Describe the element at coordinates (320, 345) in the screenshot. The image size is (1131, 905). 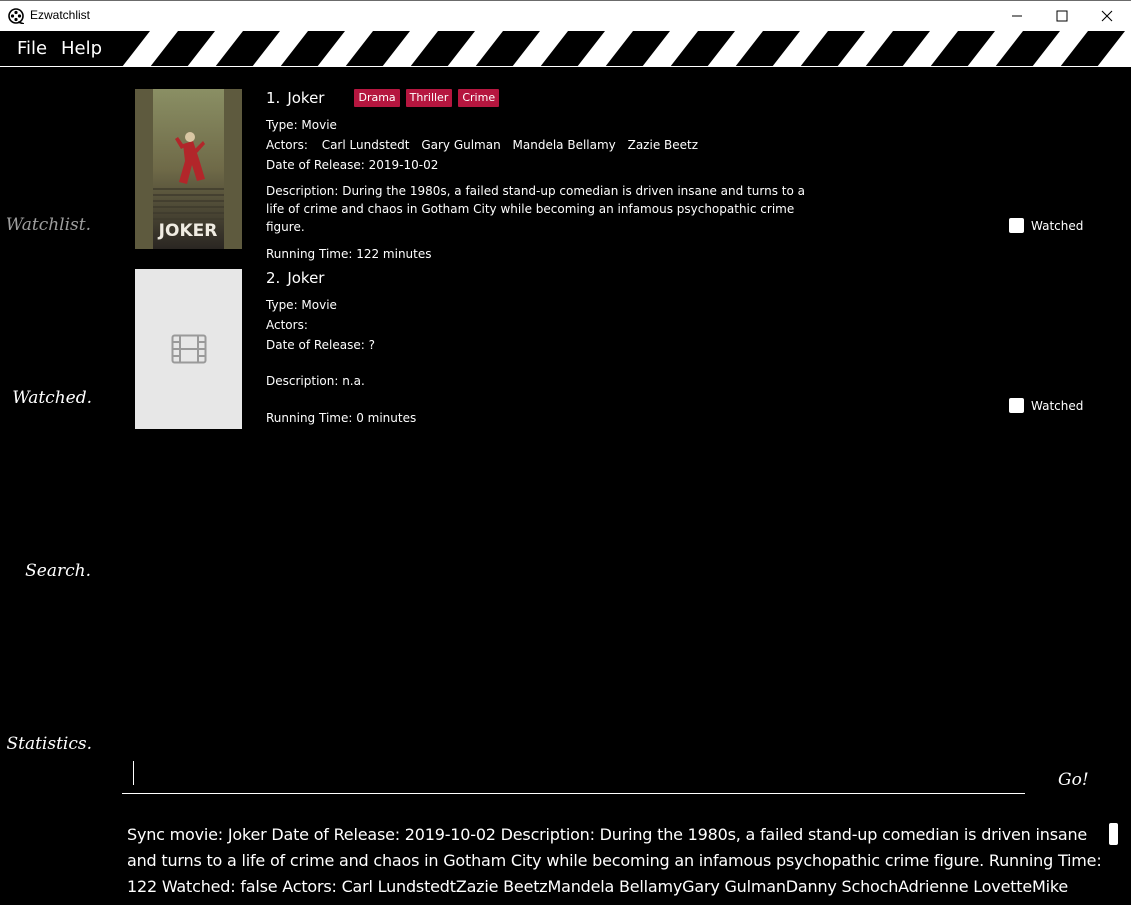
I see `movie-release-date: Date of Release: ?` at that location.